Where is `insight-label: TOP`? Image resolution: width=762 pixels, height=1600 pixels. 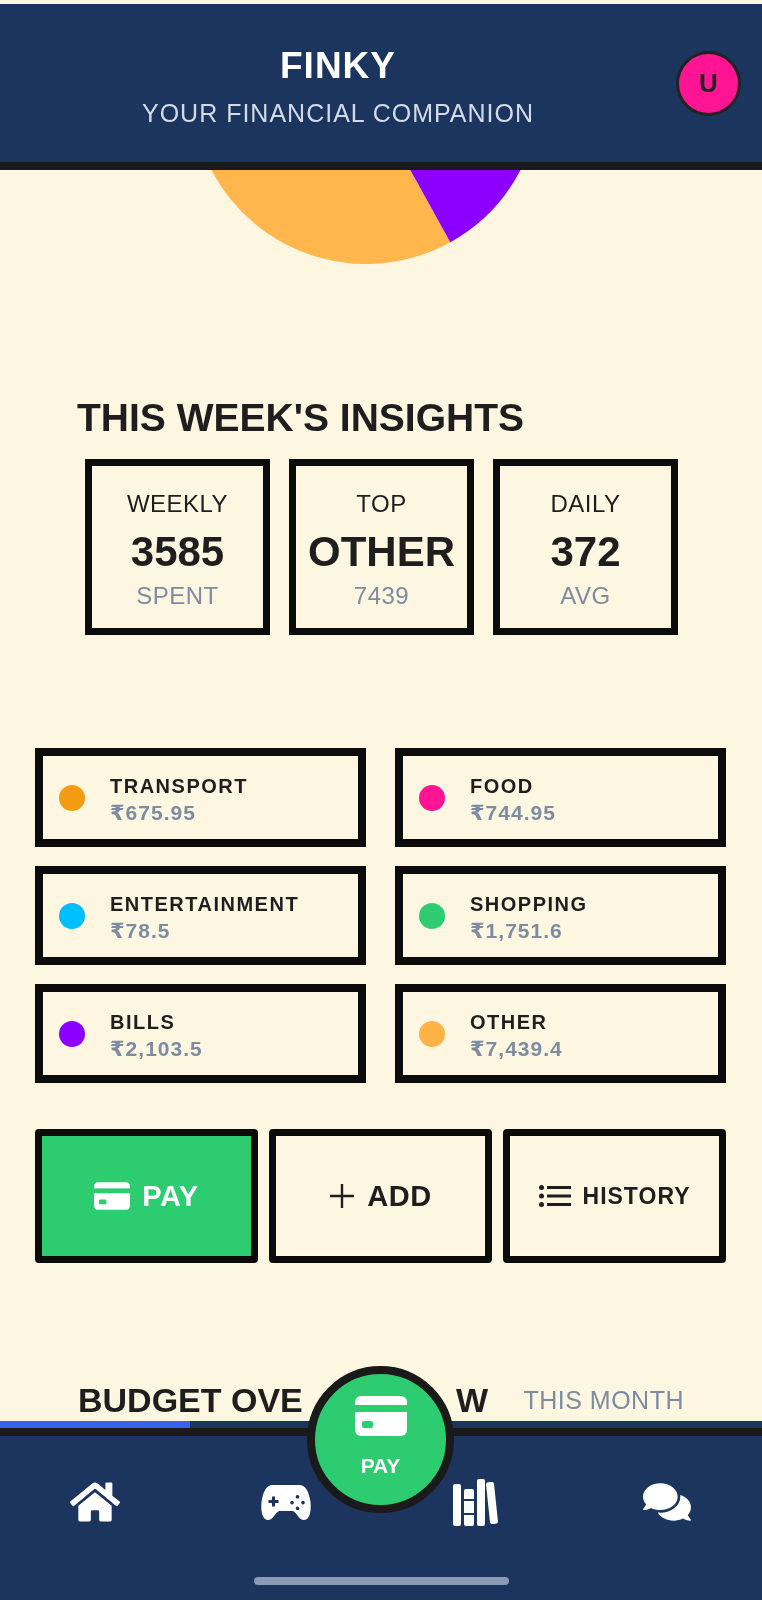 insight-label: TOP is located at coordinates (381, 504).